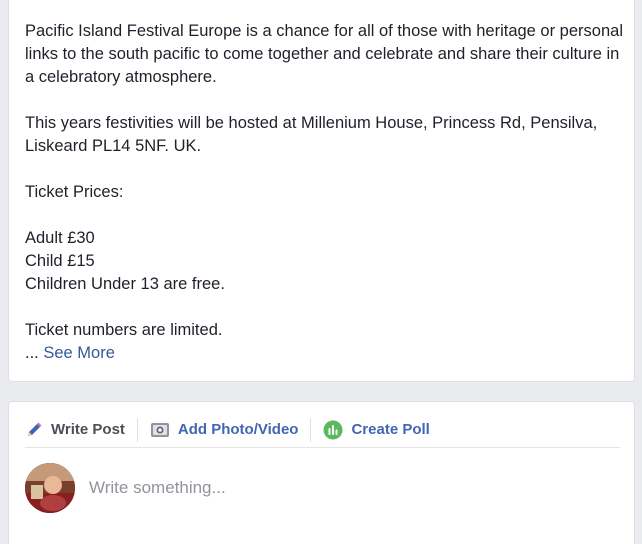 The image size is (642, 544). I want to click on tab-write-post: Write Post, so click(81, 429).